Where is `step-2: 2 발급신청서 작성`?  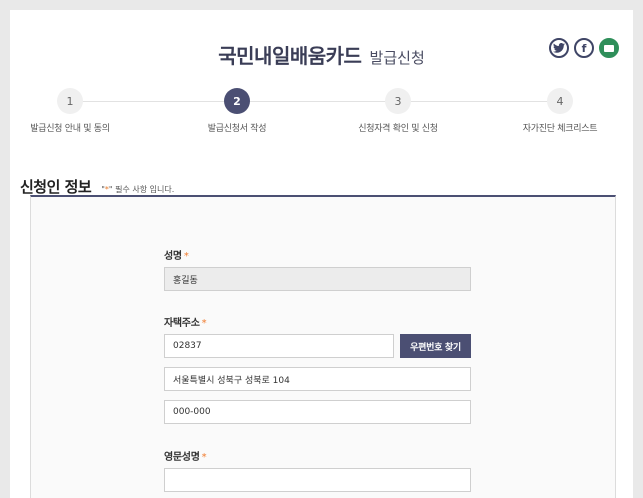 step-2: 2 발급신청서 작성 is located at coordinates (237, 111).